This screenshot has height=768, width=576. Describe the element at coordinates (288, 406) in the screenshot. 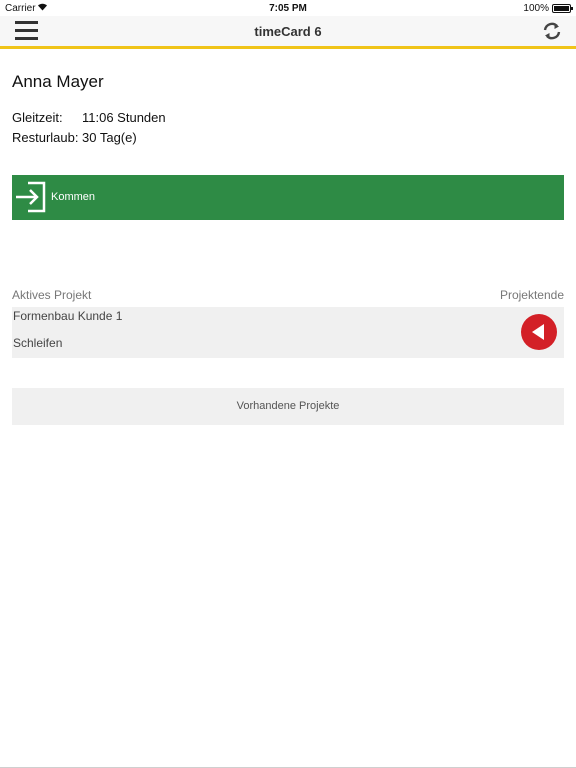

I see `existing-projects-button: Vorhandene Projekte` at that location.